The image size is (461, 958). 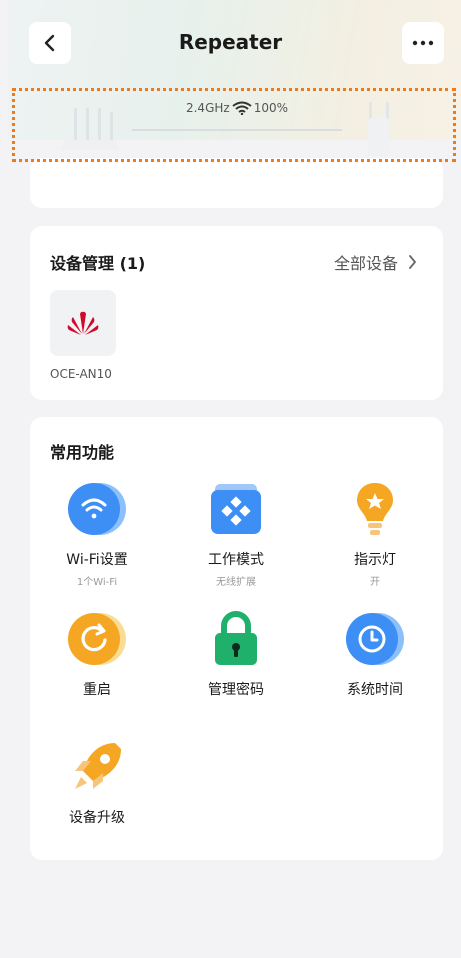 I want to click on indicator-light-item: 指示灯 开, so click(x=375, y=533).